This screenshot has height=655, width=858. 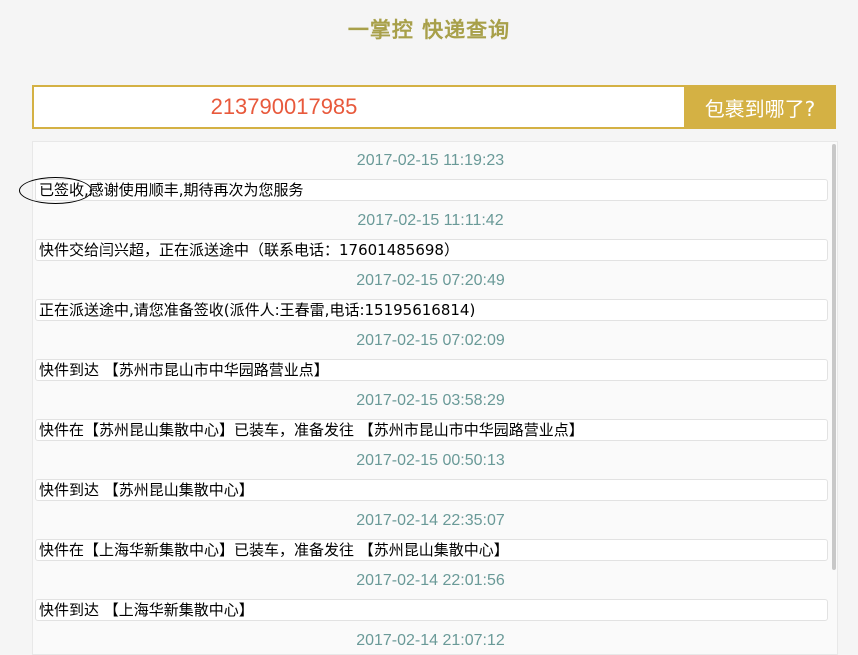 I want to click on entry-timestamp: 2017-02-15 03:58:29, so click(x=430, y=400).